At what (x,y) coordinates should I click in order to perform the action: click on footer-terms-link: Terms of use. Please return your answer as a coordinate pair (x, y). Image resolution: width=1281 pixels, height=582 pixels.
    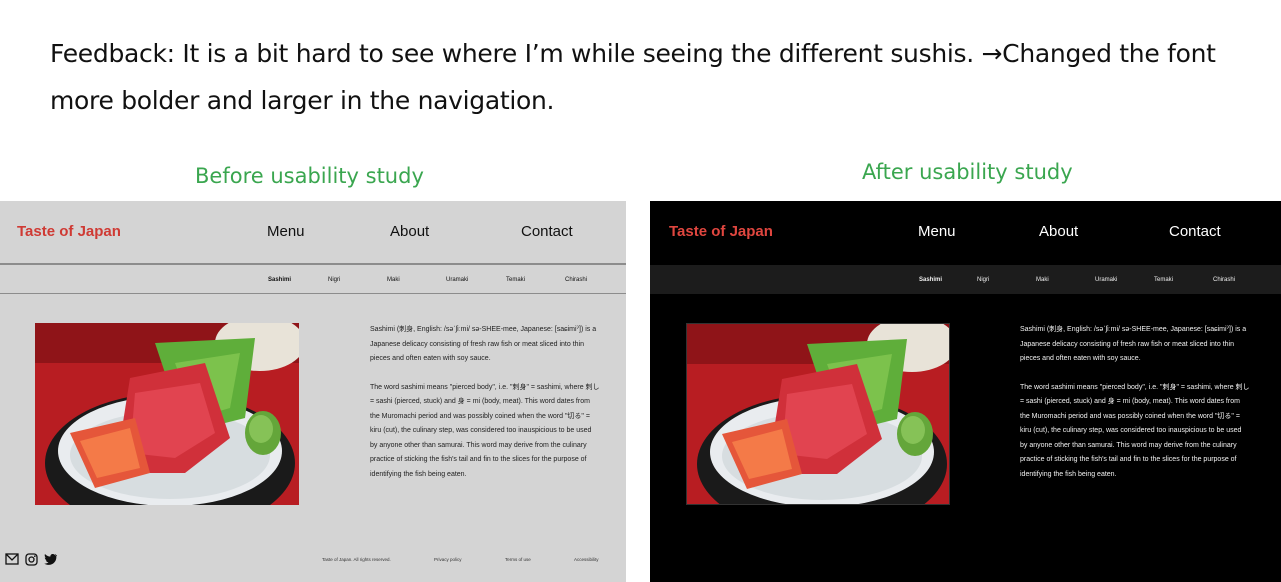
    Looking at the image, I should click on (518, 559).